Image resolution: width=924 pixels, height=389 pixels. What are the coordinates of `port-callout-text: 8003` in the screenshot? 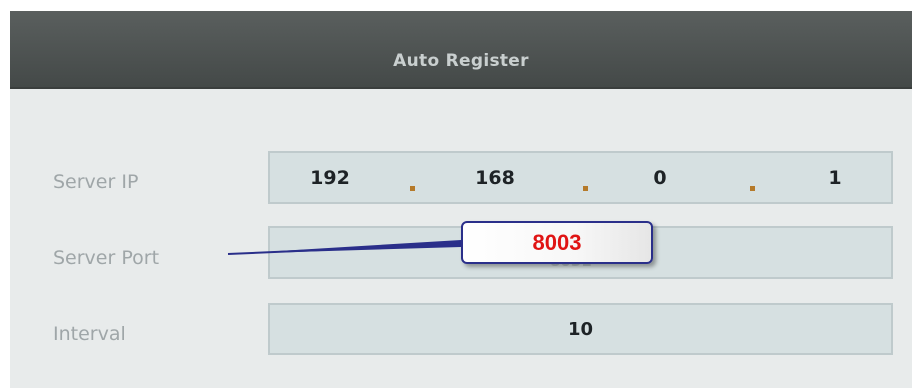 It's located at (557, 242).